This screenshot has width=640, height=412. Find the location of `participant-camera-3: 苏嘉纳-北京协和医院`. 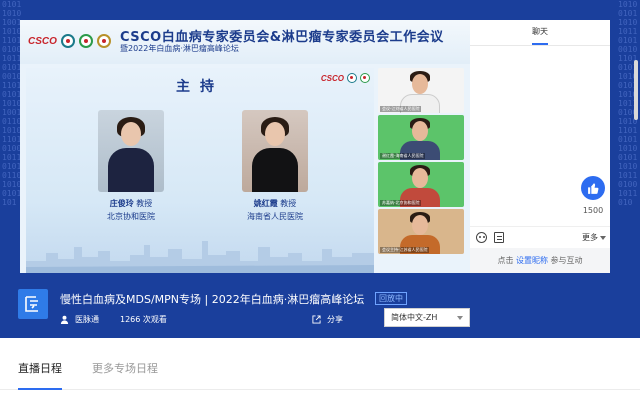

participant-camera-3: 苏嘉纳-北京协和医院 is located at coordinates (421, 184).